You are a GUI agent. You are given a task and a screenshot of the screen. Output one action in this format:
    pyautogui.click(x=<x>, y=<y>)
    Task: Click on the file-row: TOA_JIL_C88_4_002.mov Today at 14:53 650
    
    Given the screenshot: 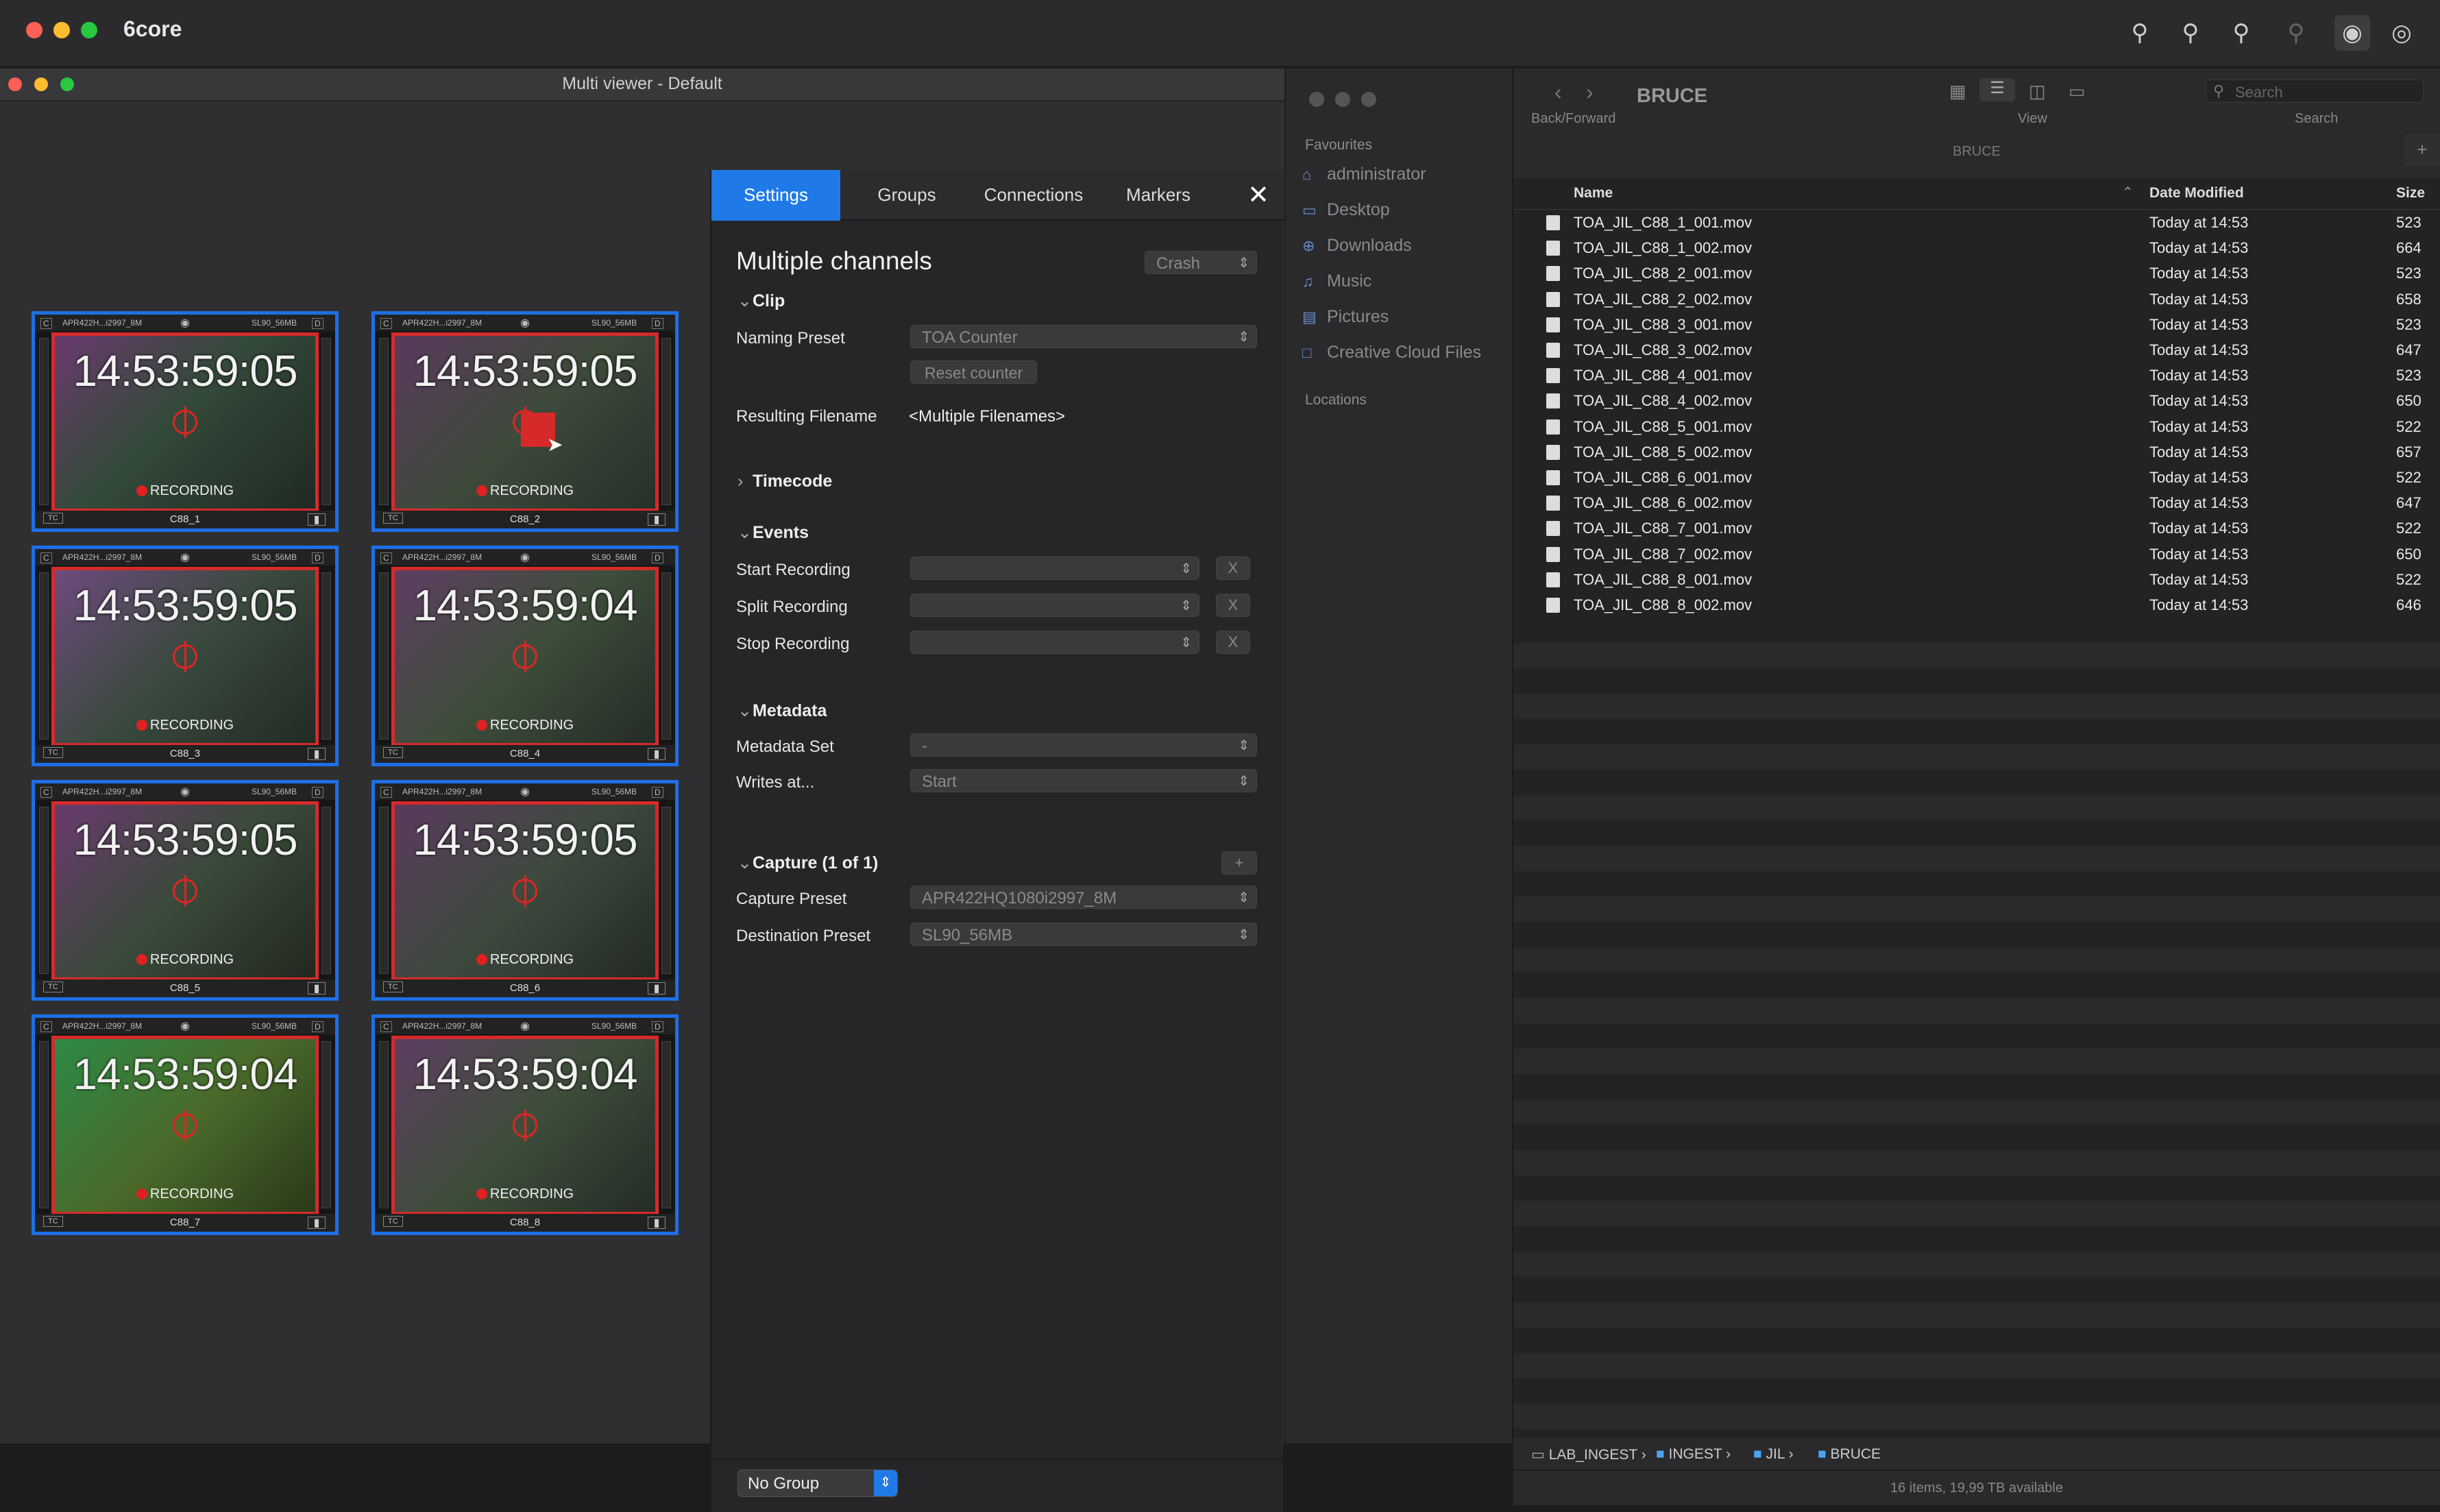 What is the action you would take?
    pyautogui.click(x=1977, y=401)
    